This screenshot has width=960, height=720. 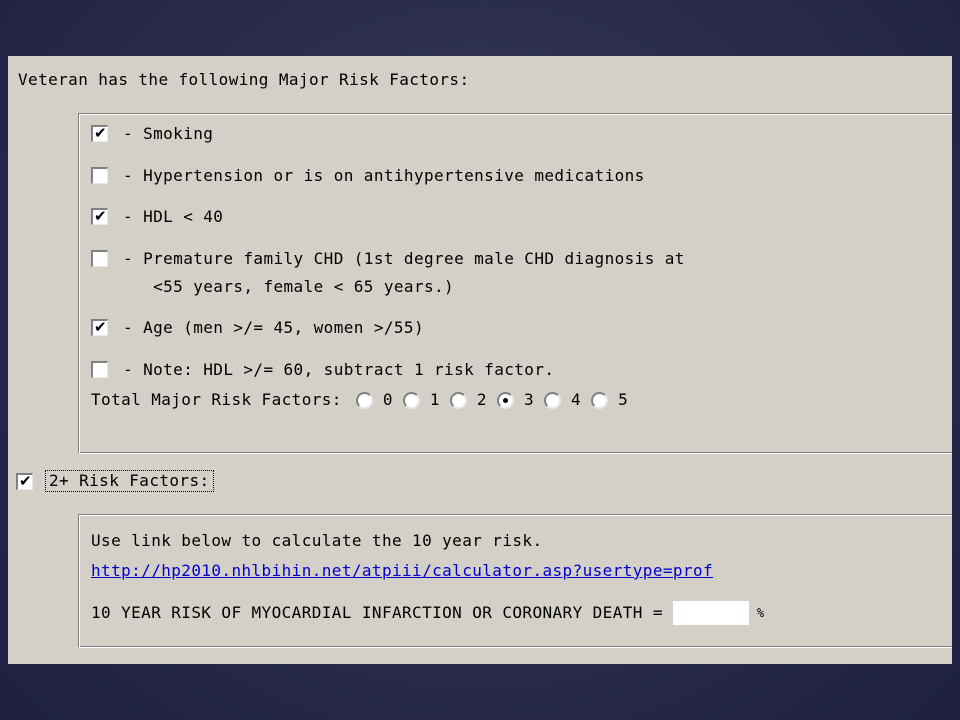 I want to click on risk-factor-hdl: ✔ - HDL < 40, so click(x=157, y=216).